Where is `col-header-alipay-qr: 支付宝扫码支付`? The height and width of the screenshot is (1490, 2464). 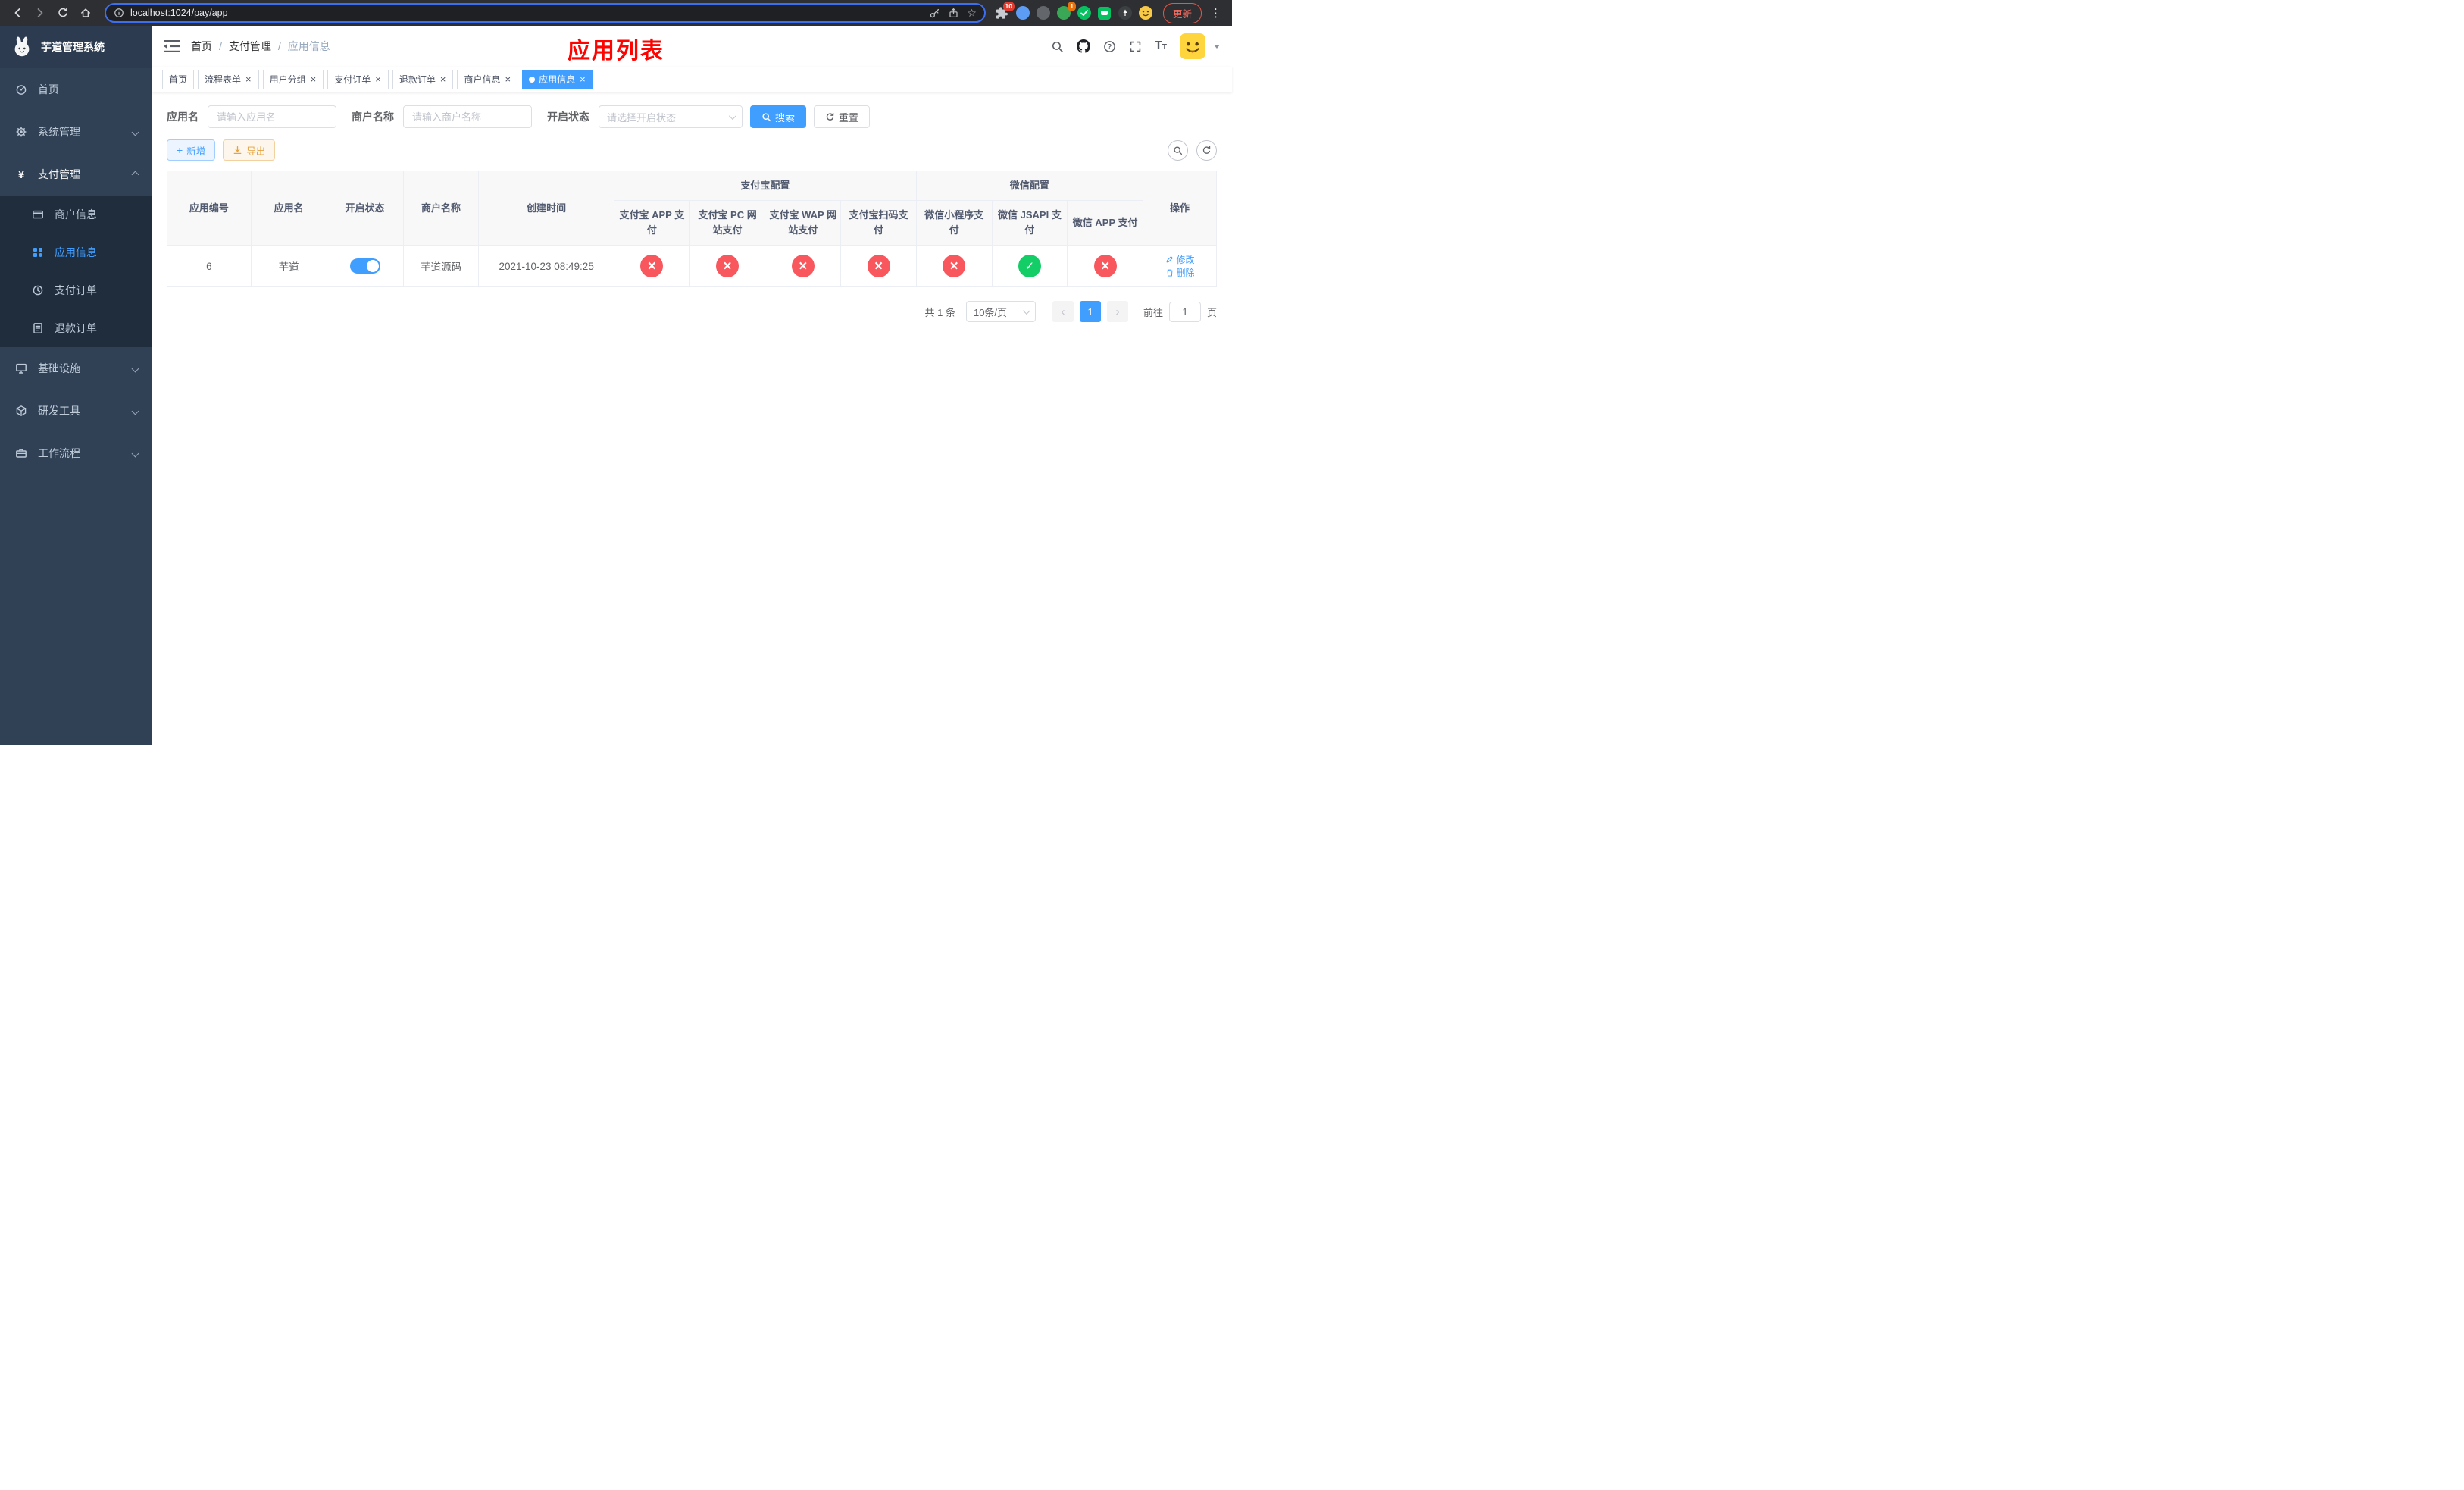
col-header-alipay-qr: 支付宝扫码支付 is located at coordinates (878, 223).